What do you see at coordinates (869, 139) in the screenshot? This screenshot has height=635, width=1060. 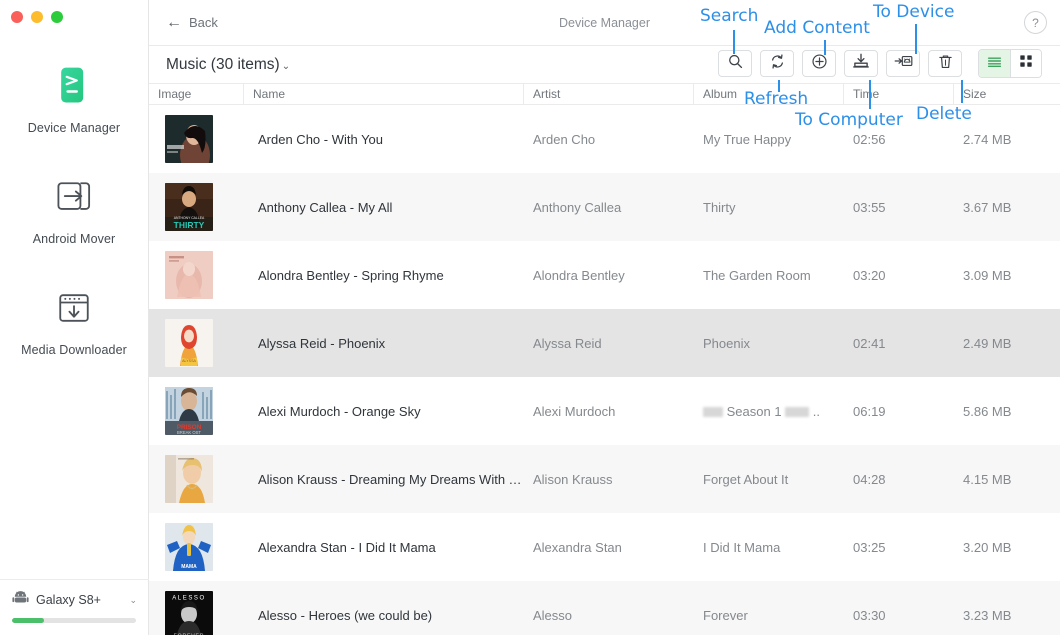 I see `cell-time: 02:56` at bounding box center [869, 139].